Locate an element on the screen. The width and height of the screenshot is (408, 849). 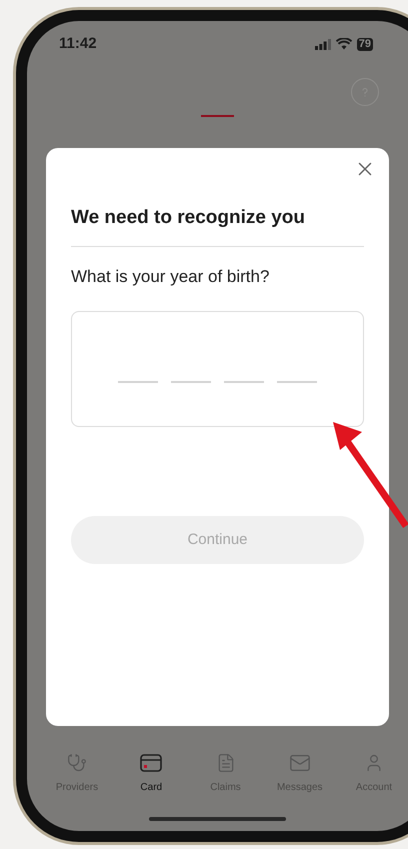
stethoscope-icon is located at coordinates (77, 763).